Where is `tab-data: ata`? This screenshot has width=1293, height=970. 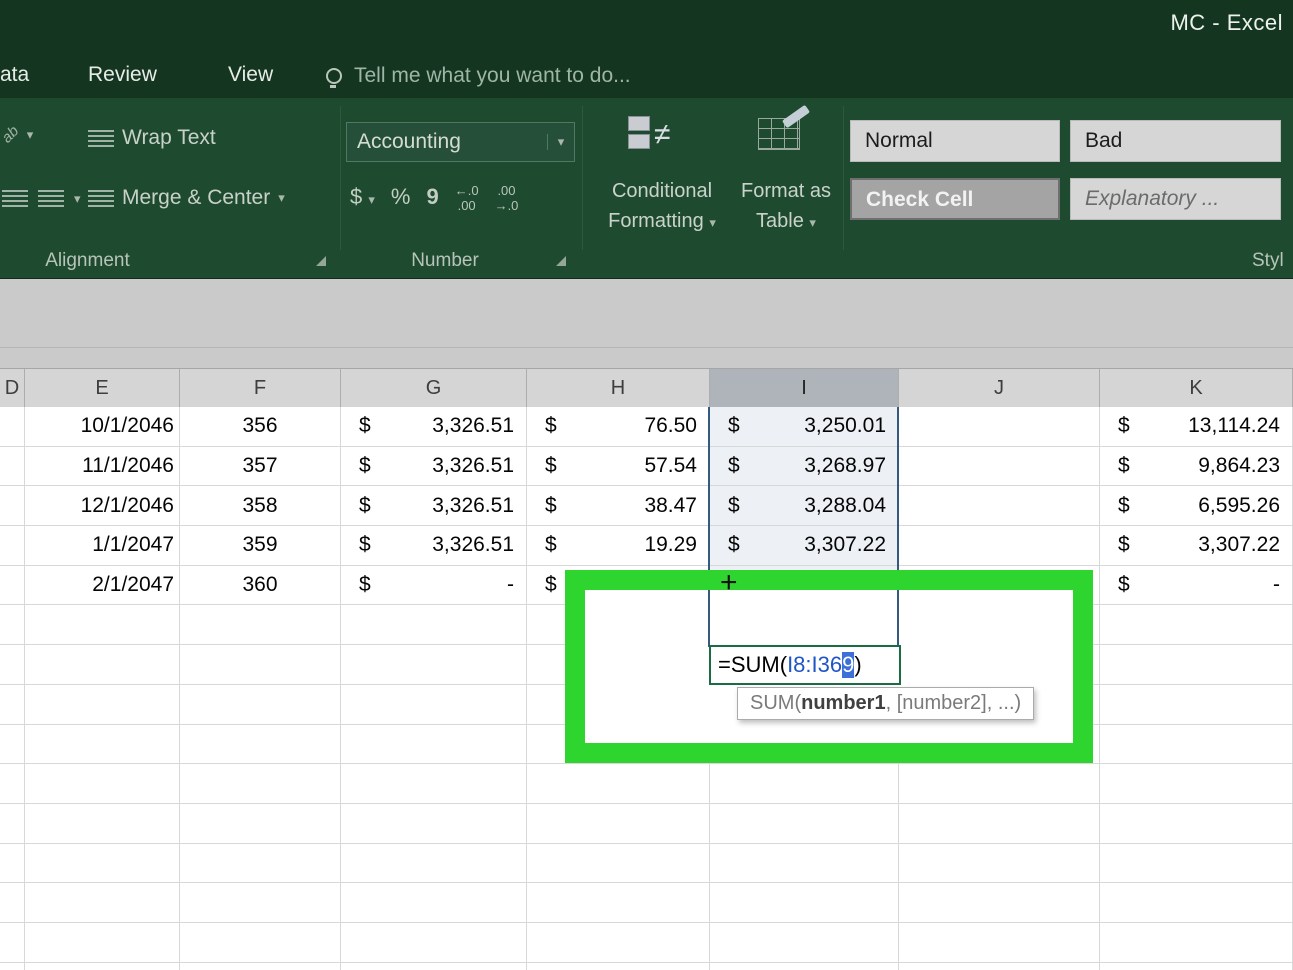
tab-data: ata is located at coordinates (14, 75).